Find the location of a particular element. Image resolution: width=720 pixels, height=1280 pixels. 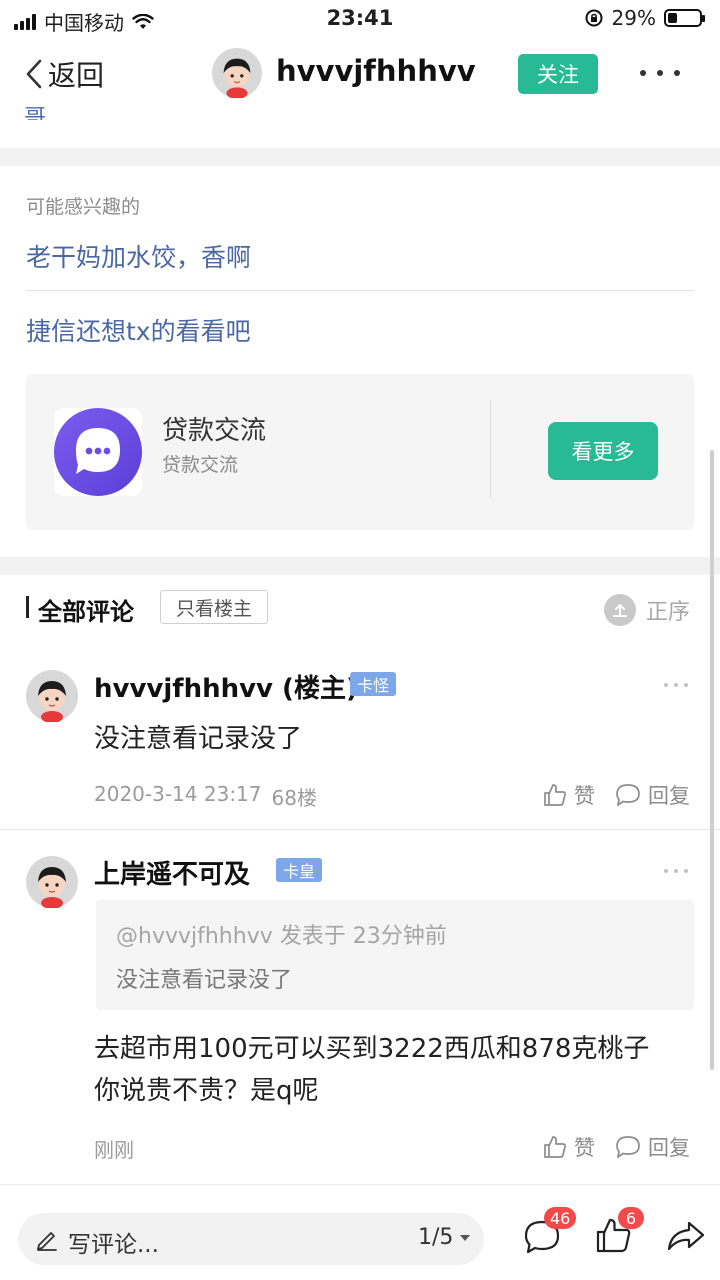

chat-bubble-icon is located at coordinates (98, 452).